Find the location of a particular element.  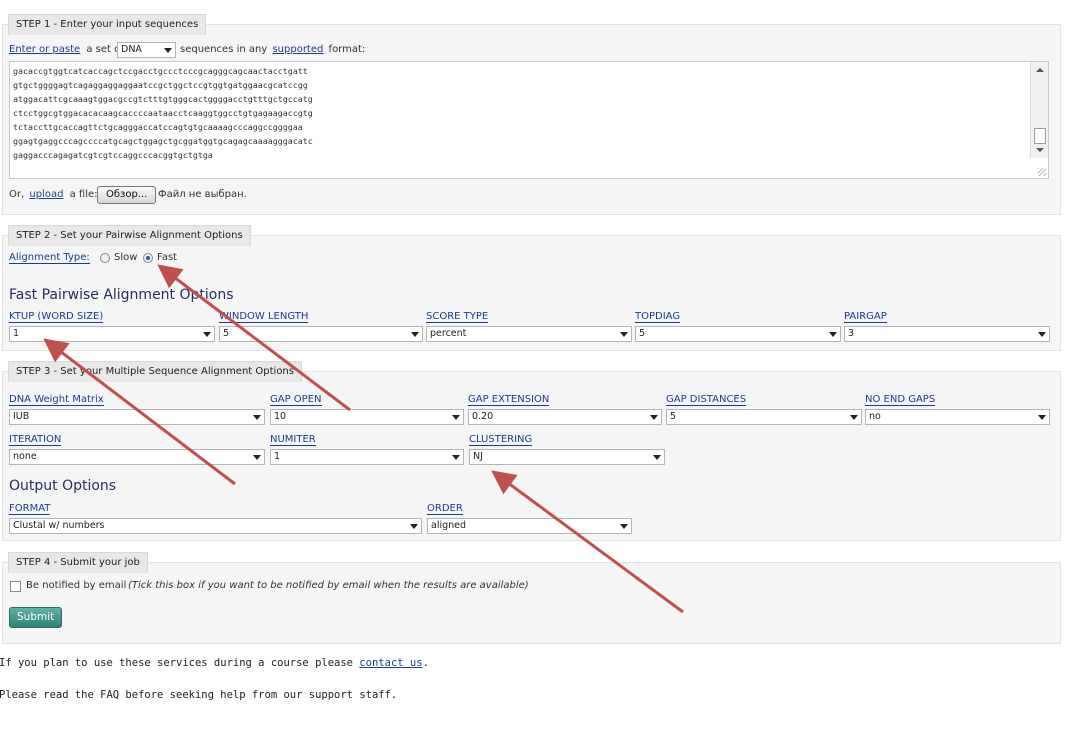

arrow-to-fast-radio is located at coordinates (254, 338).